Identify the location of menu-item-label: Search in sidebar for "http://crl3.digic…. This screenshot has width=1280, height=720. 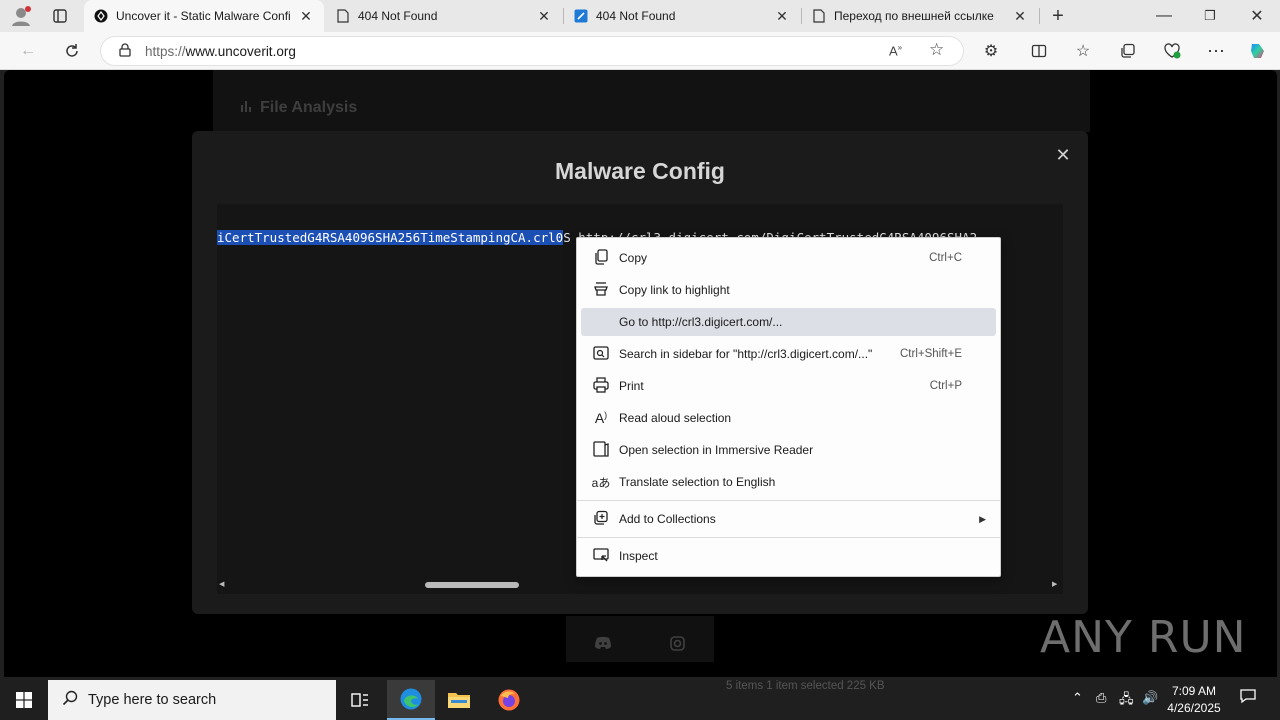
(746, 354).